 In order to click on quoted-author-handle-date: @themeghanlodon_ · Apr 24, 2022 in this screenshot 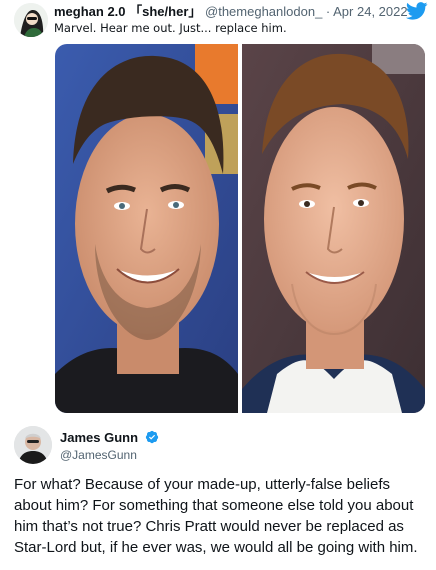, I will do `click(306, 11)`.